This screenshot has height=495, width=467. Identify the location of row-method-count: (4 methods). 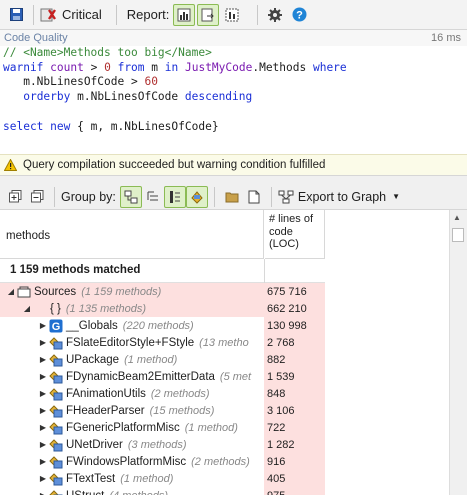
(138, 492).